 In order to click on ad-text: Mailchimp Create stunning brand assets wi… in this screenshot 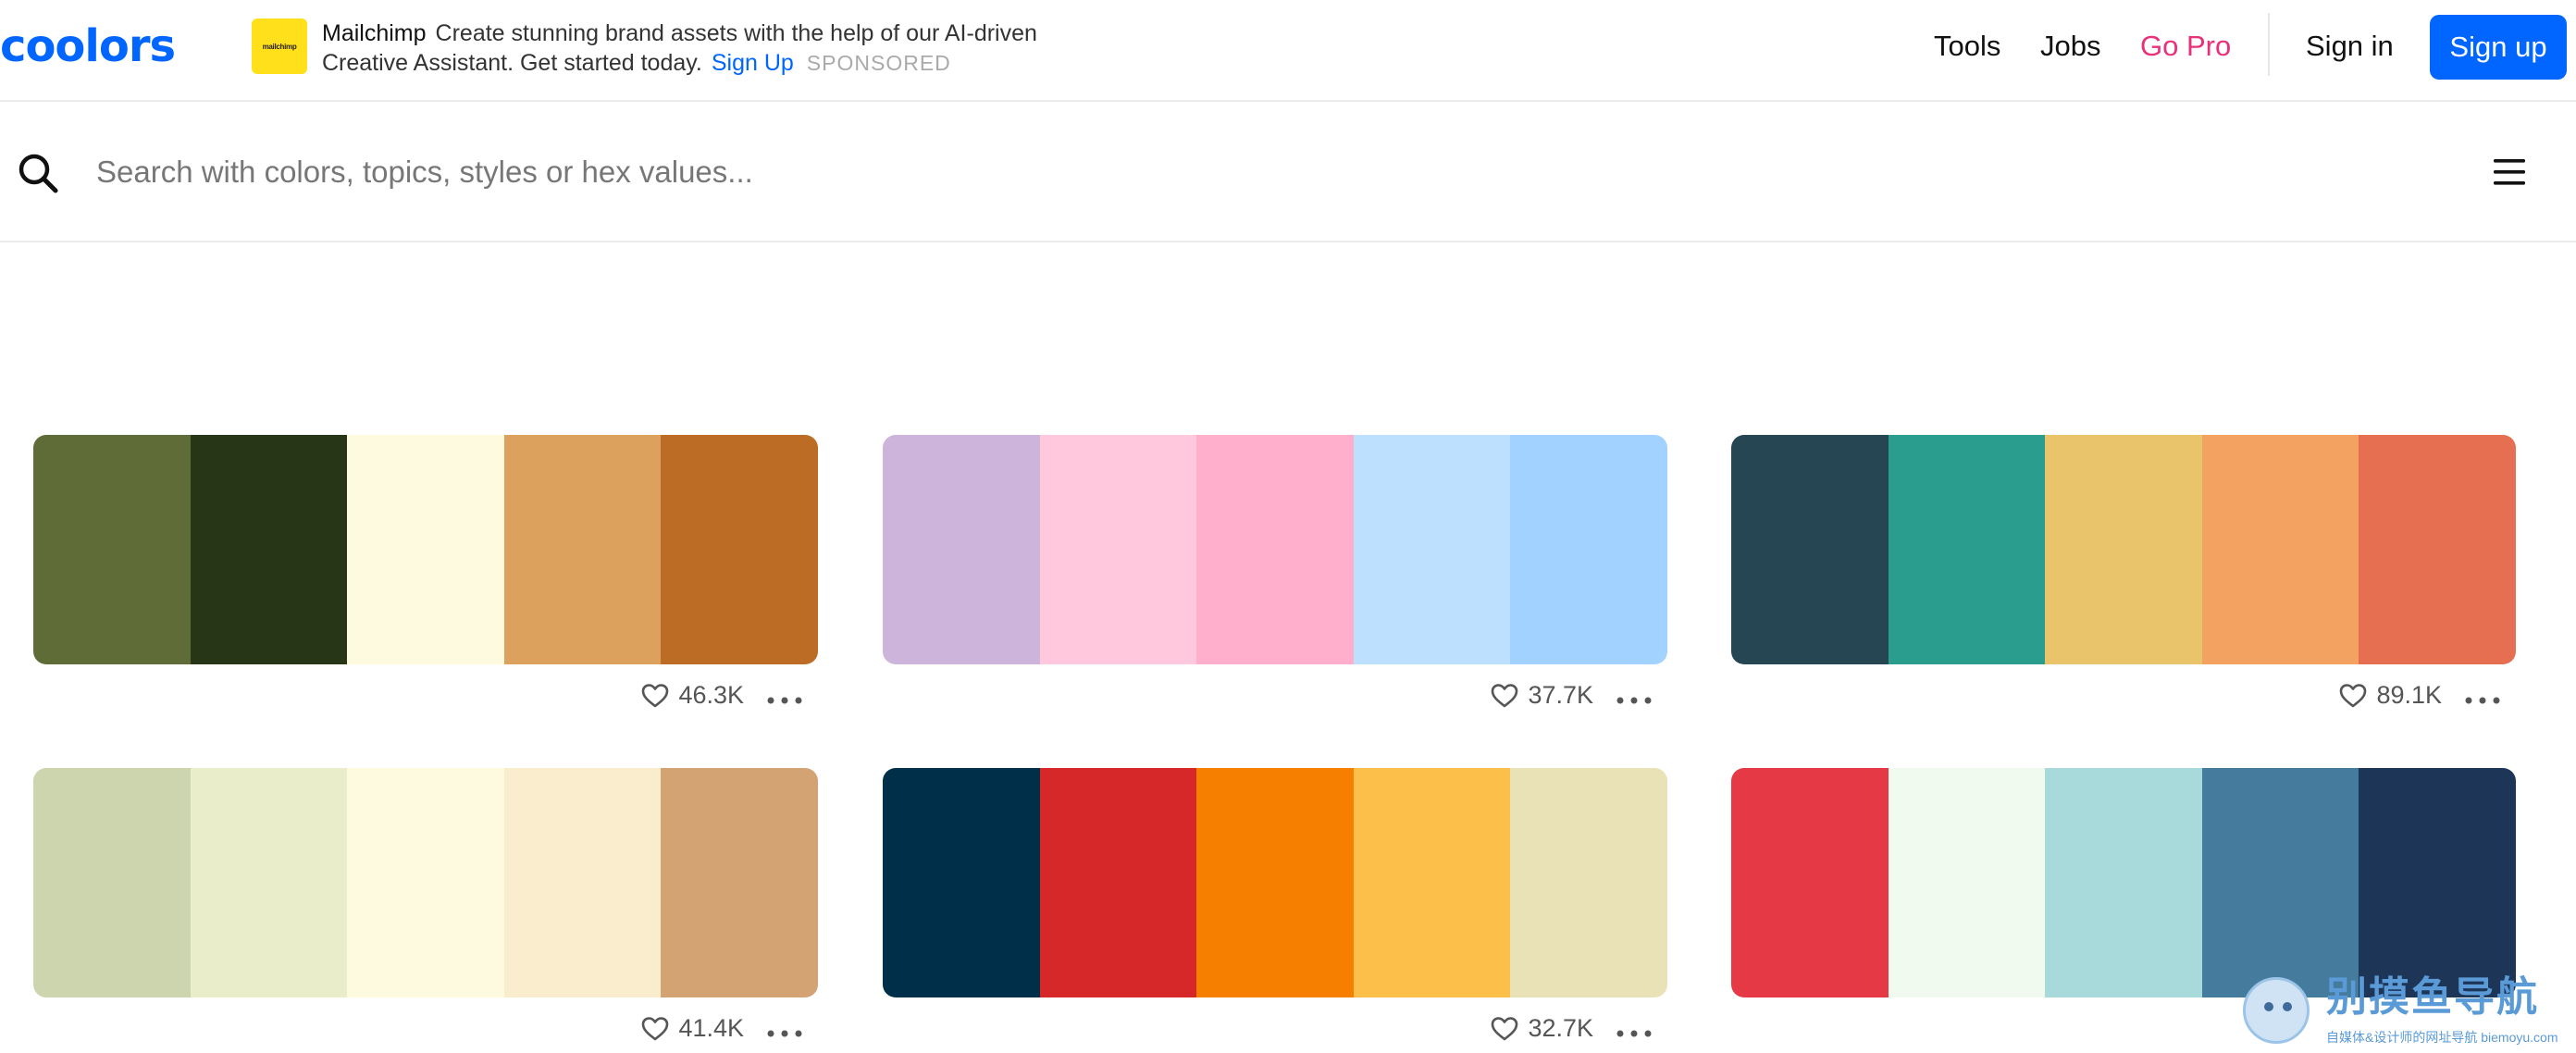, I will do `click(702, 49)`.